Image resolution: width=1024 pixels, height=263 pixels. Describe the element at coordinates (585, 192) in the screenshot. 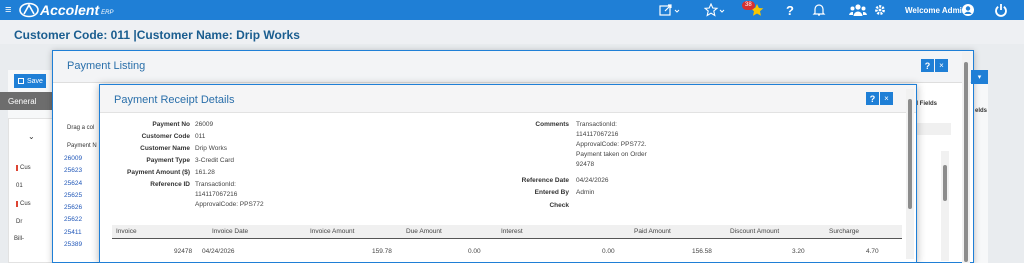

I see `entered-by-value: Admin` at that location.